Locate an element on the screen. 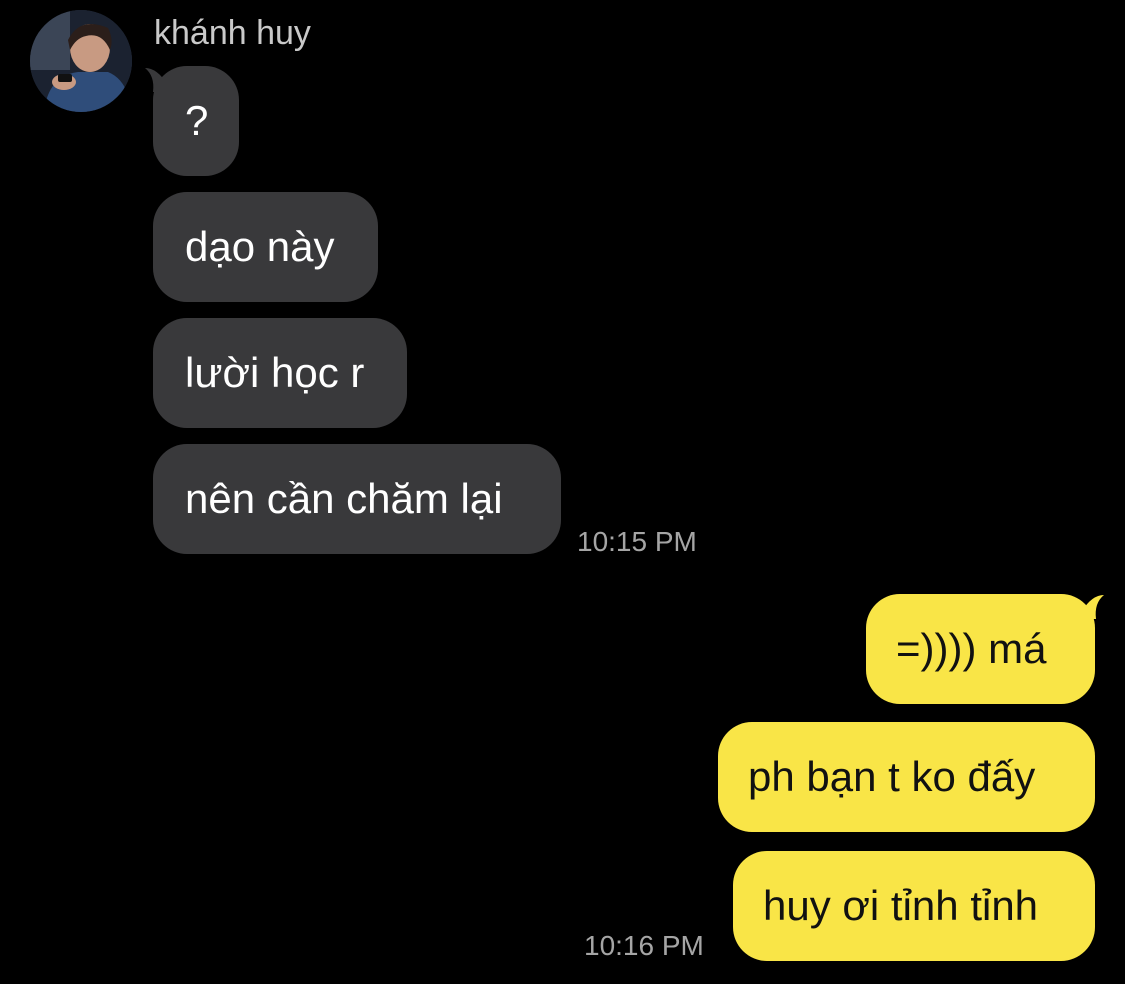  message-text: lười học r is located at coordinates (275, 372).